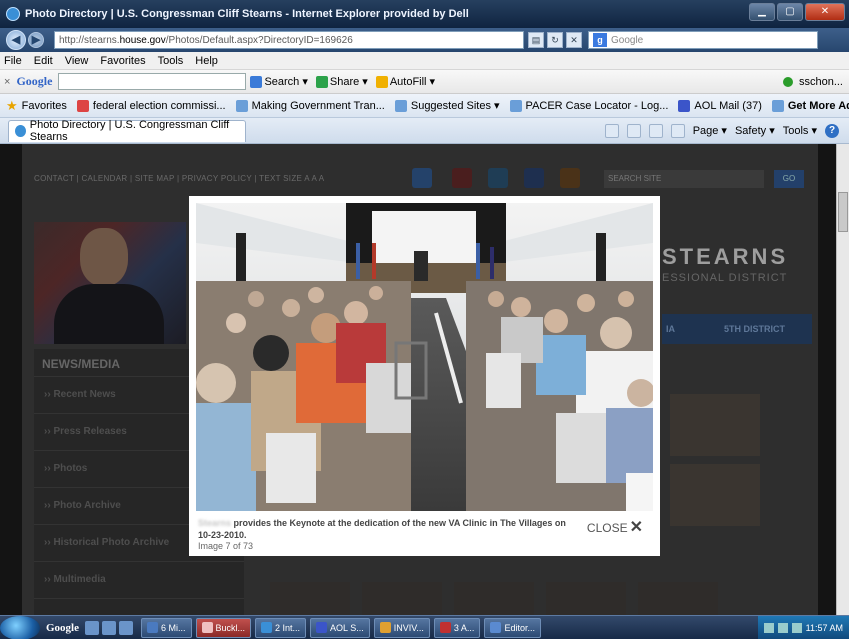 Image resolution: width=849 pixels, height=639 pixels. I want to click on site-banner-subtitle: ESSIONAL DISTRICT, so click(725, 278).